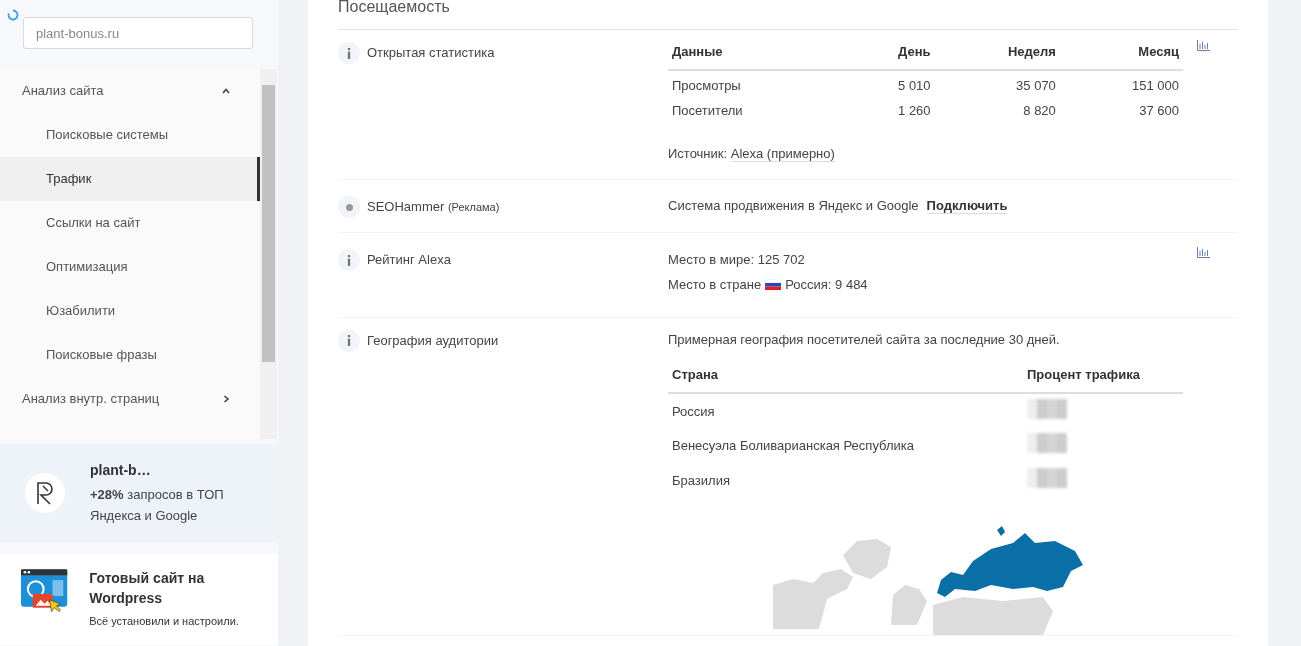 This screenshot has width=1301, height=646. I want to click on nav-subitem: Юзабилити, so click(130, 311).